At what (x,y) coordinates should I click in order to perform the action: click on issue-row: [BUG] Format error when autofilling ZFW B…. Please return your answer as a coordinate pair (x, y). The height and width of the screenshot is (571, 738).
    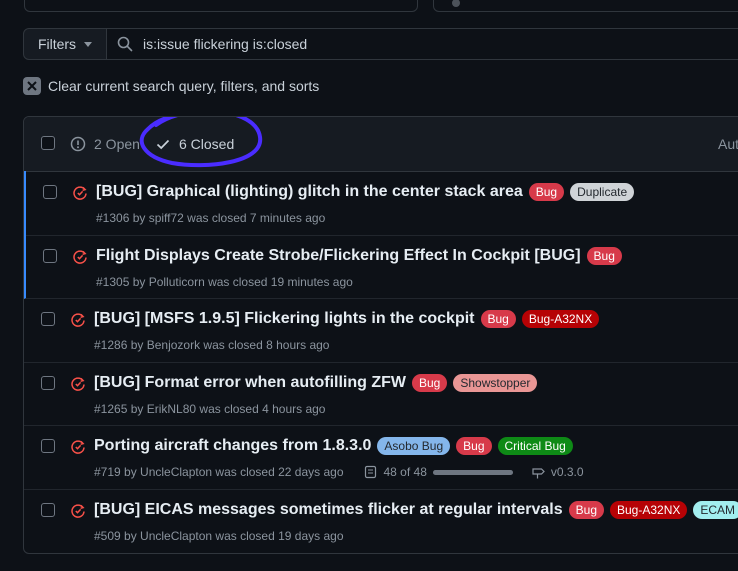
    Looking at the image, I should click on (381, 394).